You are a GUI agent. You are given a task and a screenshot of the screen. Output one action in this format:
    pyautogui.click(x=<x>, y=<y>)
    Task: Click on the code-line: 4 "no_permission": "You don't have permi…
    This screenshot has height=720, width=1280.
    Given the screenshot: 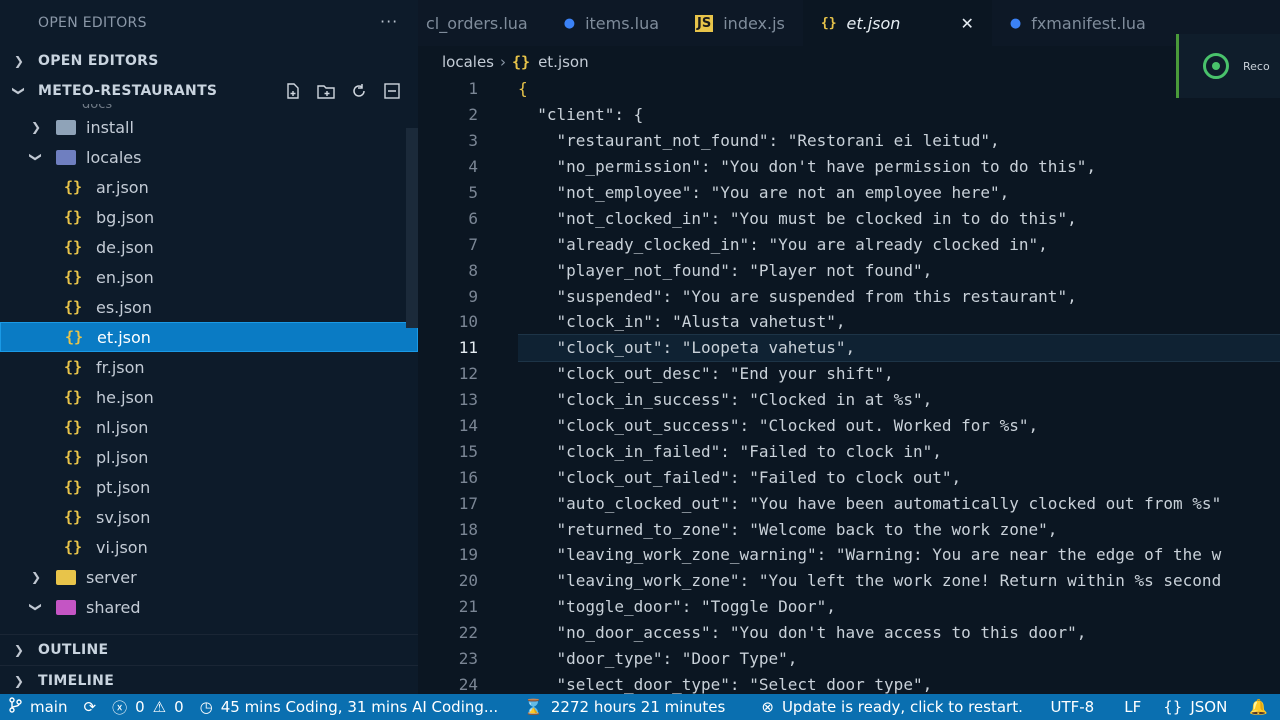 What is the action you would take?
    pyautogui.click(x=849, y=167)
    